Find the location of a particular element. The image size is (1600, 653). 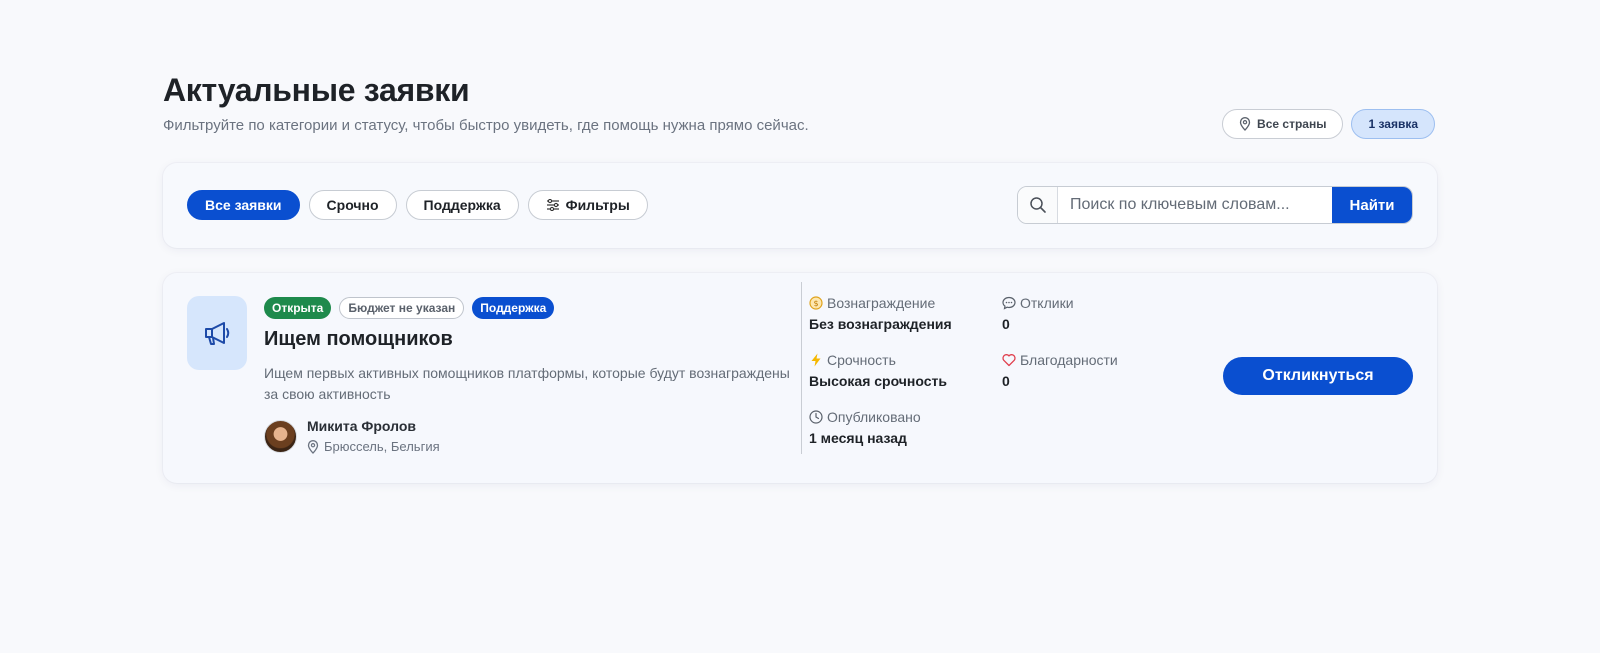

lightning-icon is located at coordinates (816, 360).